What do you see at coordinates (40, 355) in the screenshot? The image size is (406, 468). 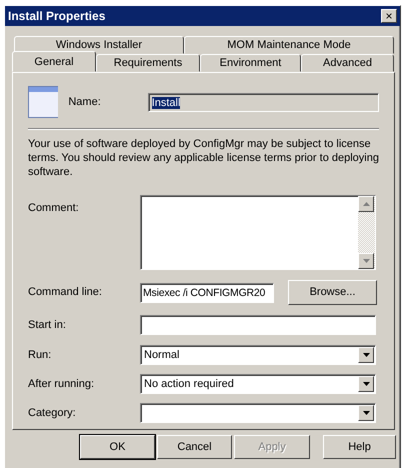 I see `field-label: Run:` at bounding box center [40, 355].